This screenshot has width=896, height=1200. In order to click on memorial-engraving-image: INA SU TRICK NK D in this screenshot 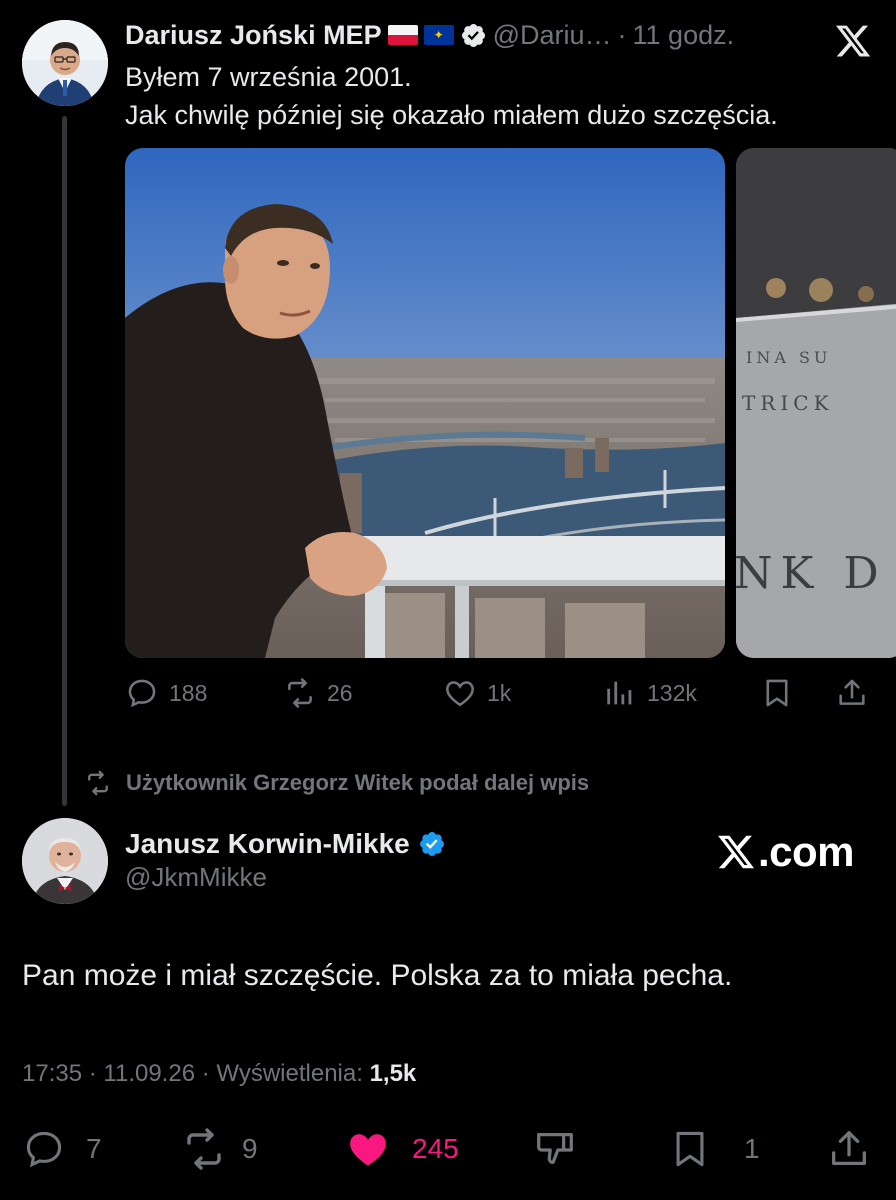, I will do `click(816, 403)`.